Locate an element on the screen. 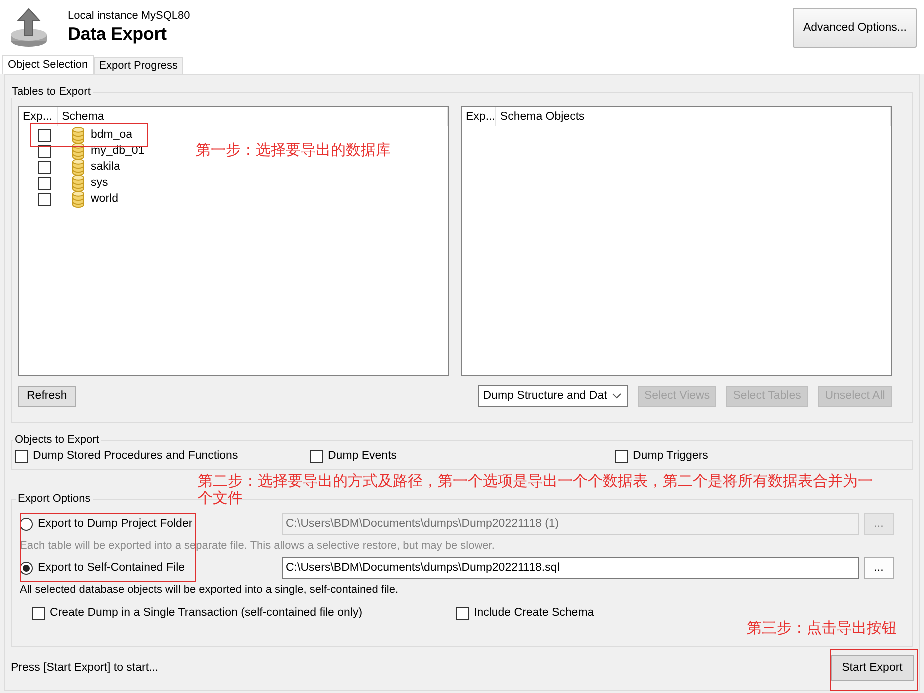 The image size is (924, 693). radio-label: Export to Self-Contained File is located at coordinates (112, 568).